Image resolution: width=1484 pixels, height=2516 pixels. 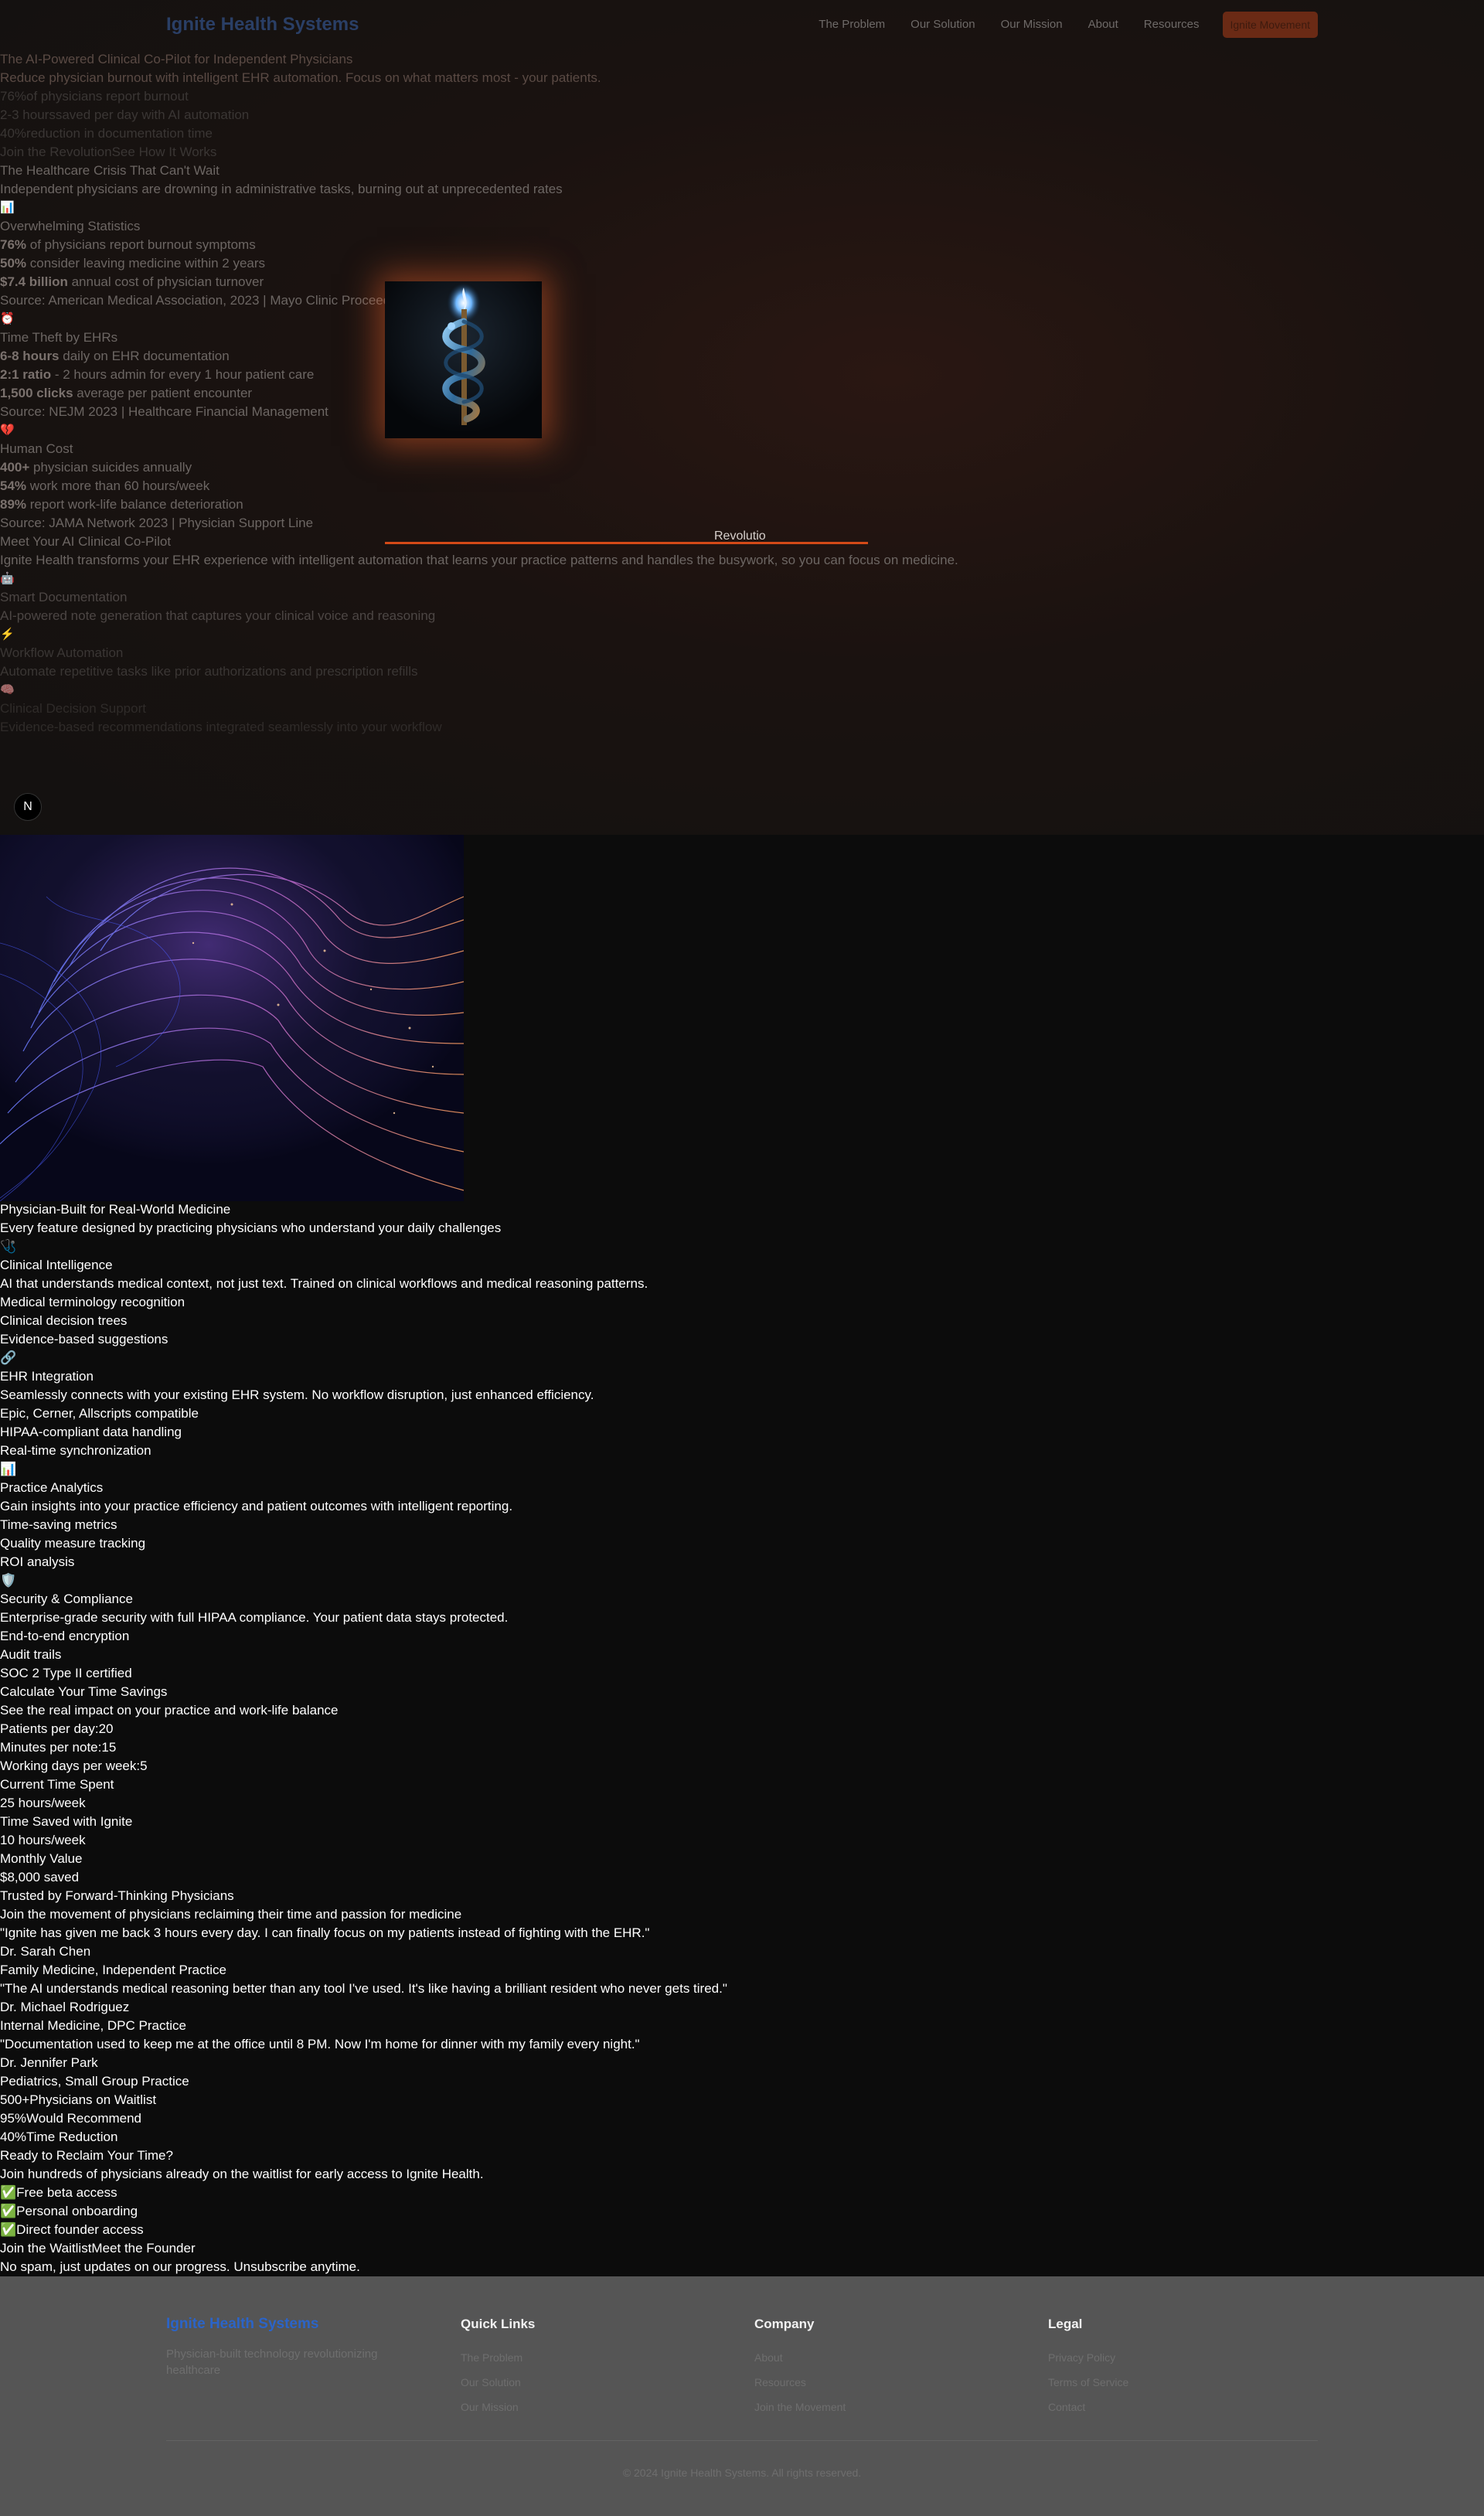 What do you see at coordinates (58, 1524) in the screenshot?
I see `feature-bullet: Time-saving metrics` at bounding box center [58, 1524].